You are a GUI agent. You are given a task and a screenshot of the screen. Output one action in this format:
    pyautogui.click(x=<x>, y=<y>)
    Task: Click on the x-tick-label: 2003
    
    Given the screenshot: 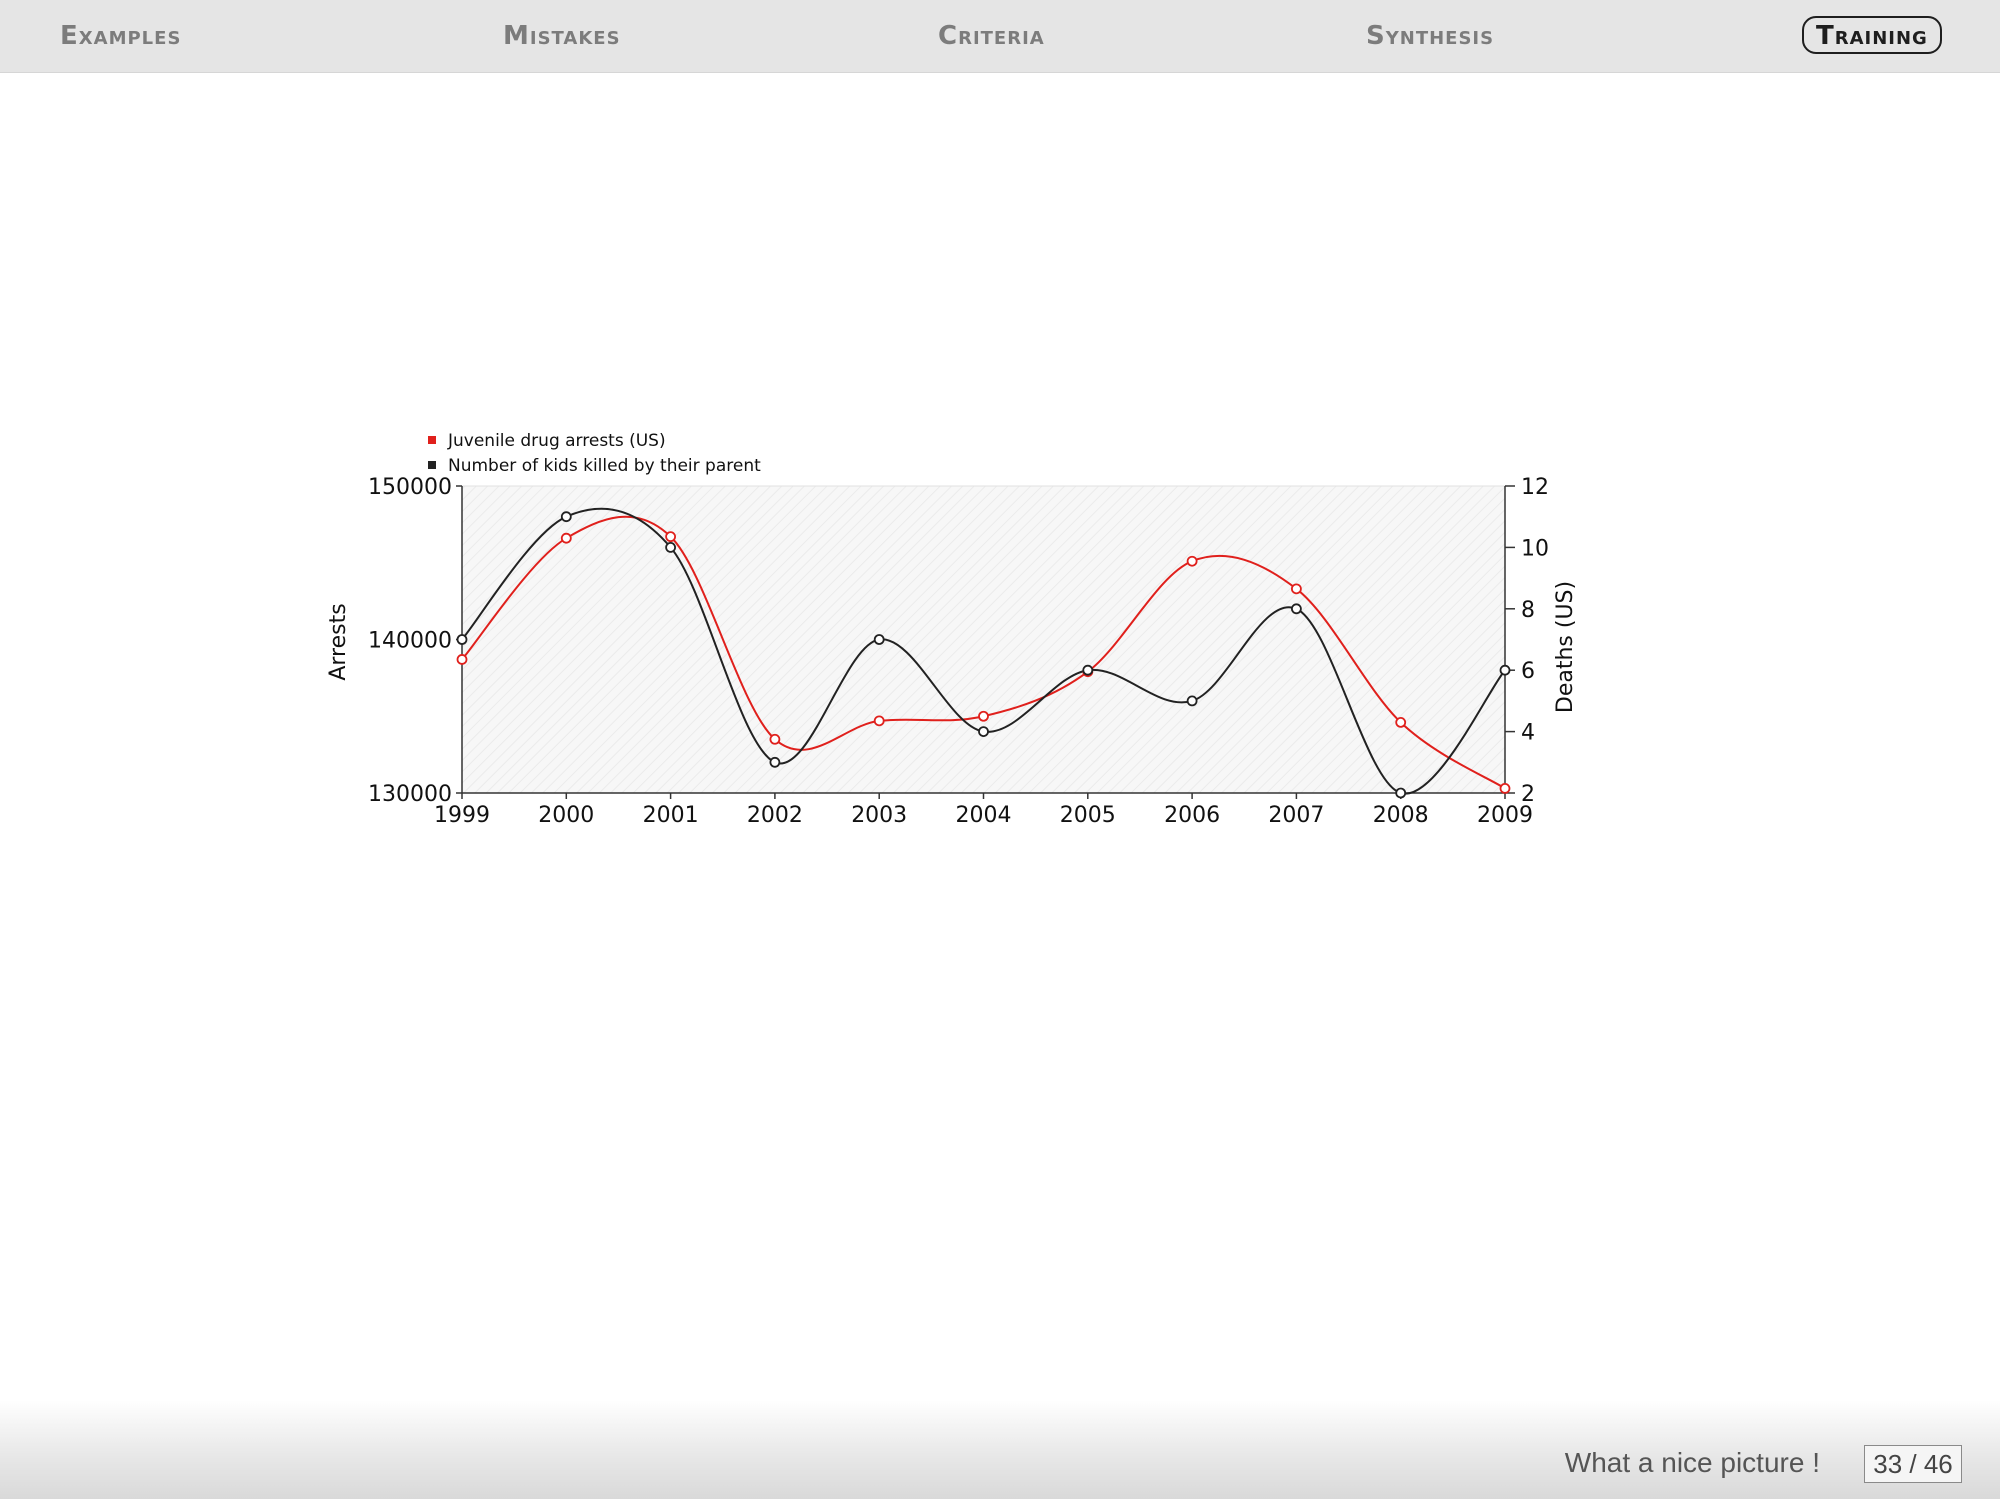 What is the action you would take?
    pyautogui.click(x=879, y=815)
    